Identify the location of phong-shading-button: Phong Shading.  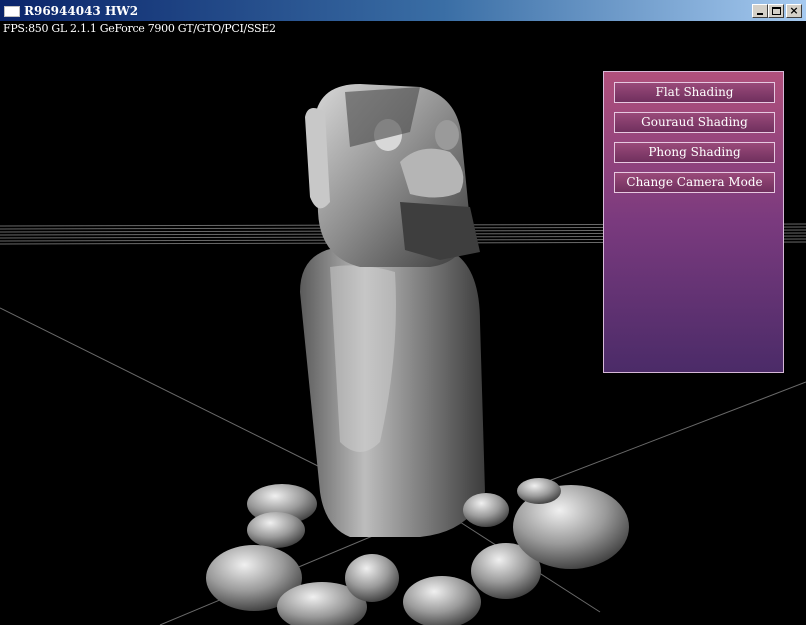
(694, 152).